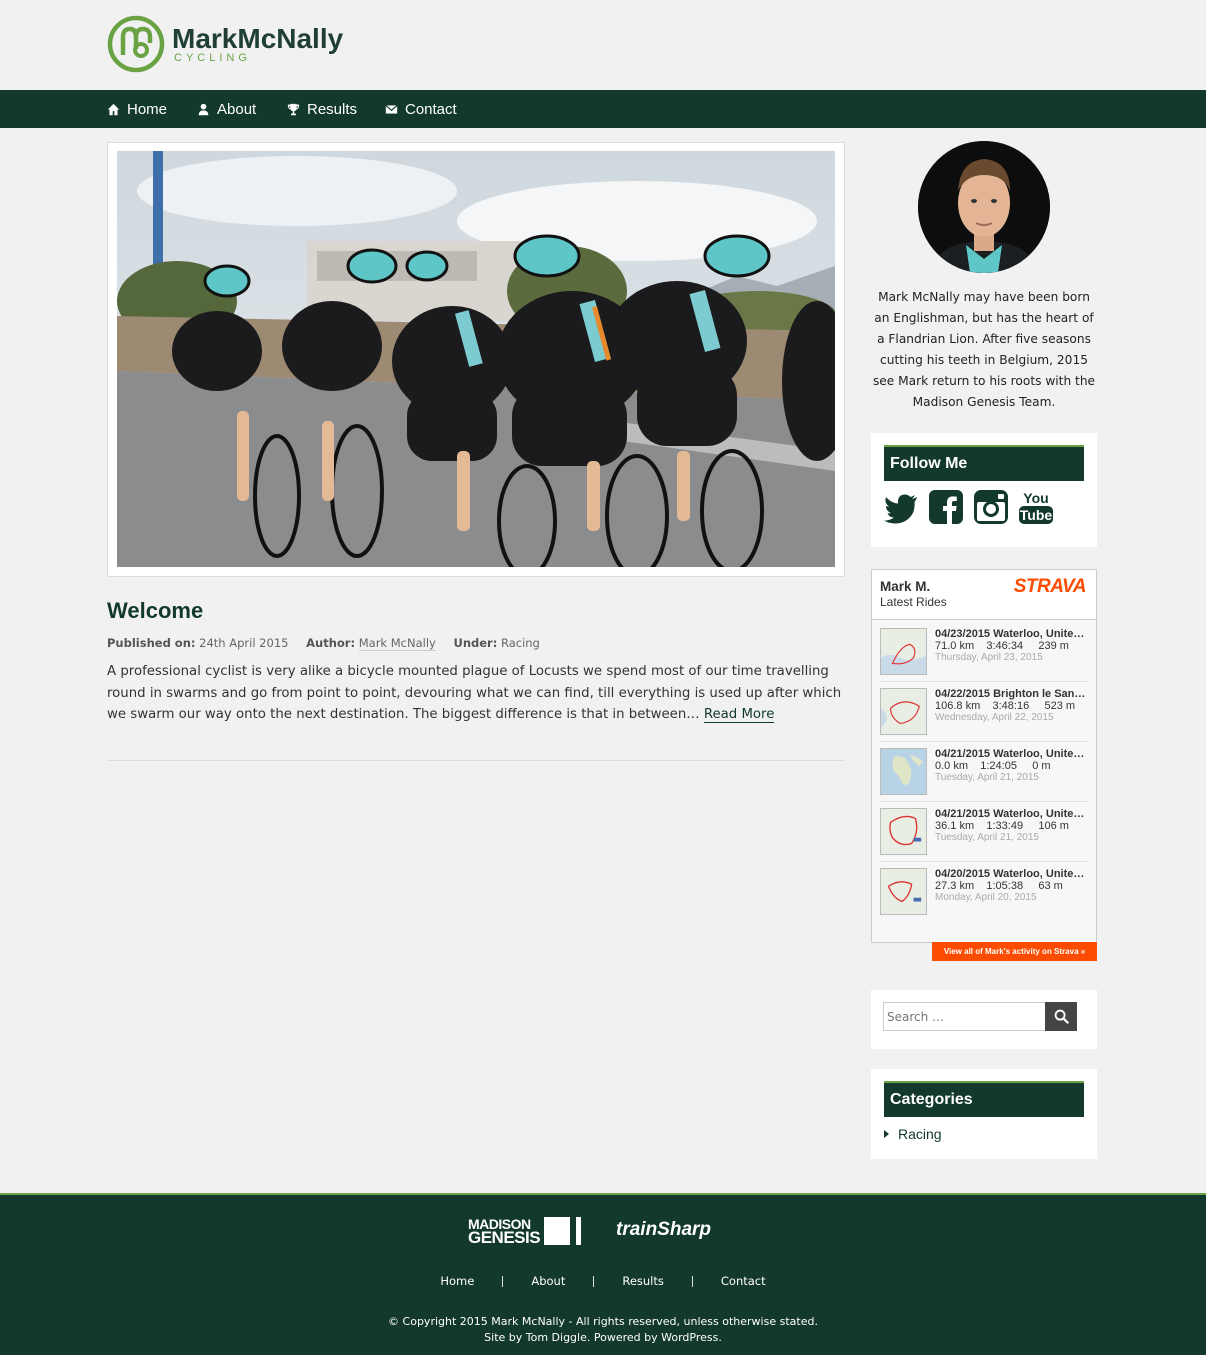 The height and width of the screenshot is (1355, 1206). What do you see at coordinates (293, 109) in the screenshot?
I see `trophy-icon` at bounding box center [293, 109].